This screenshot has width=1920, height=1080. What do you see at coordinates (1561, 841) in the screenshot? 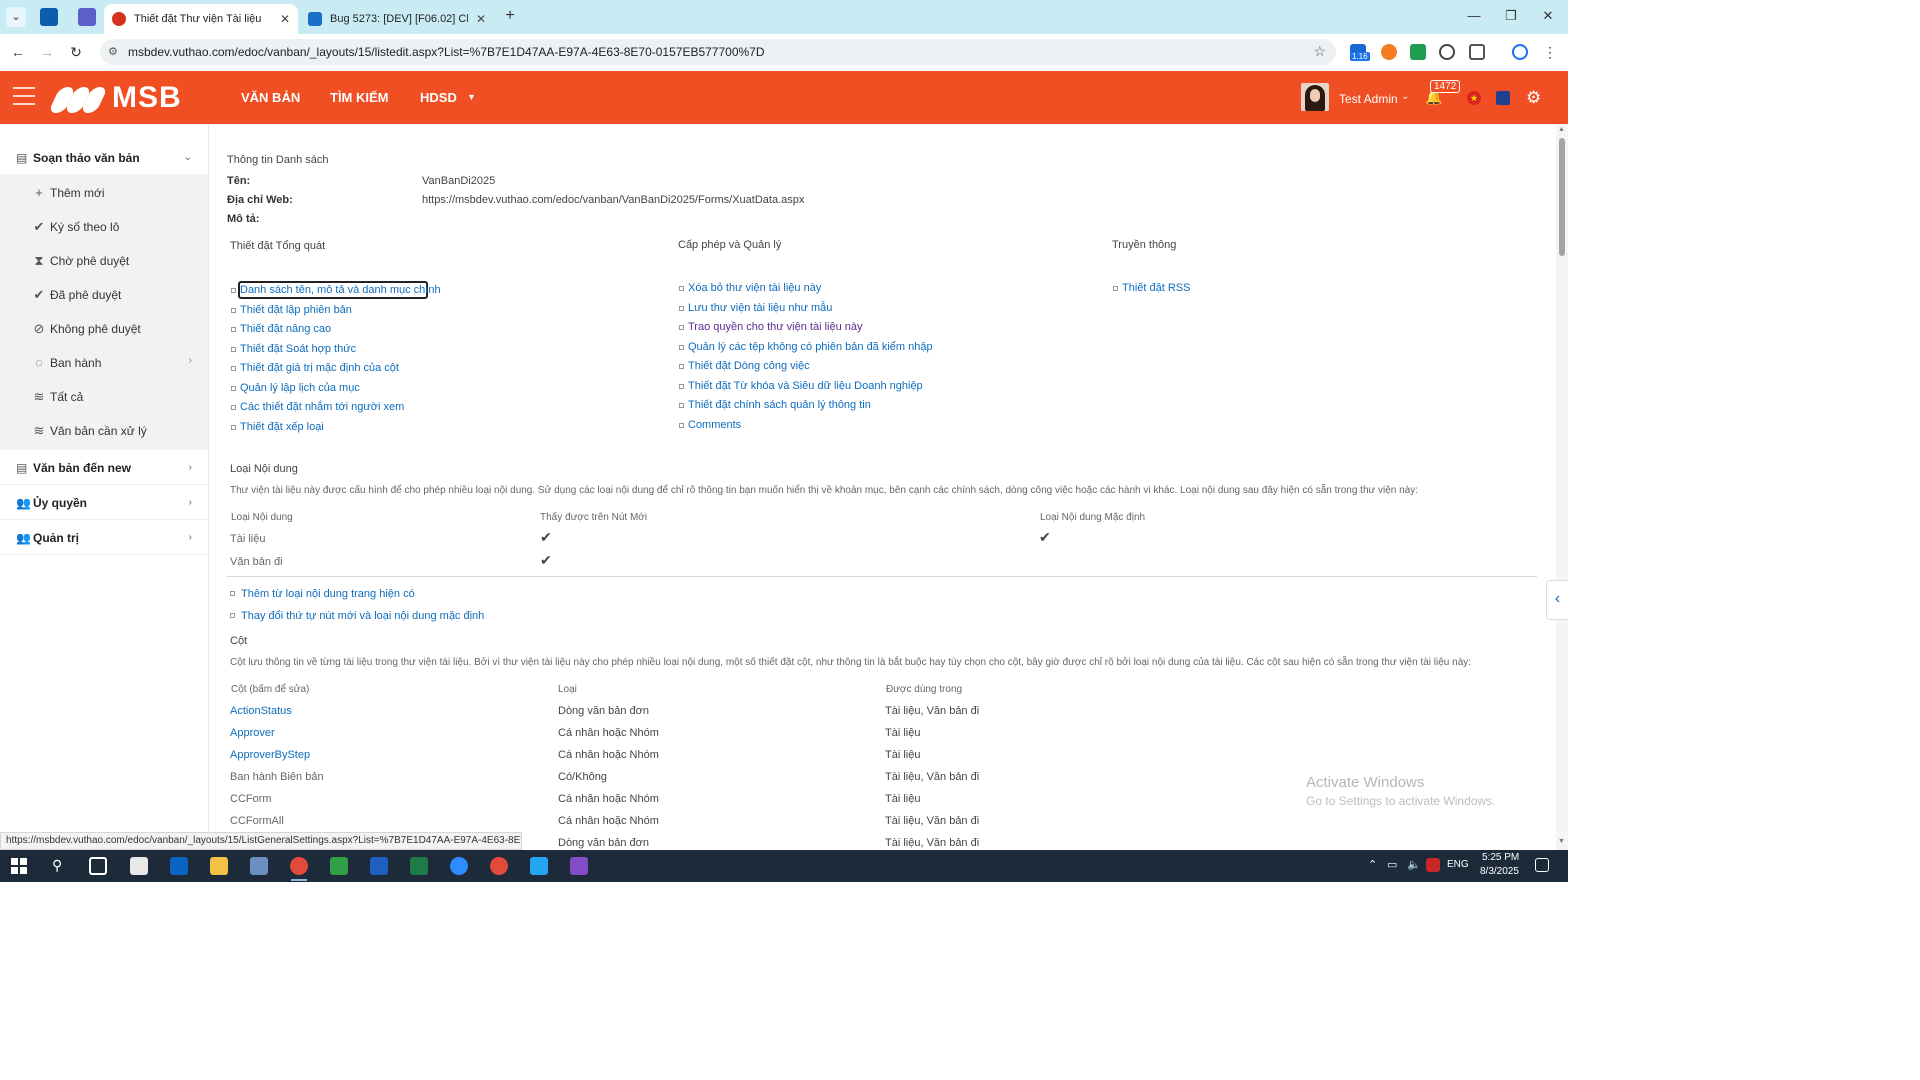
I see `scroll-down-icon: ▼` at bounding box center [1561, 841].